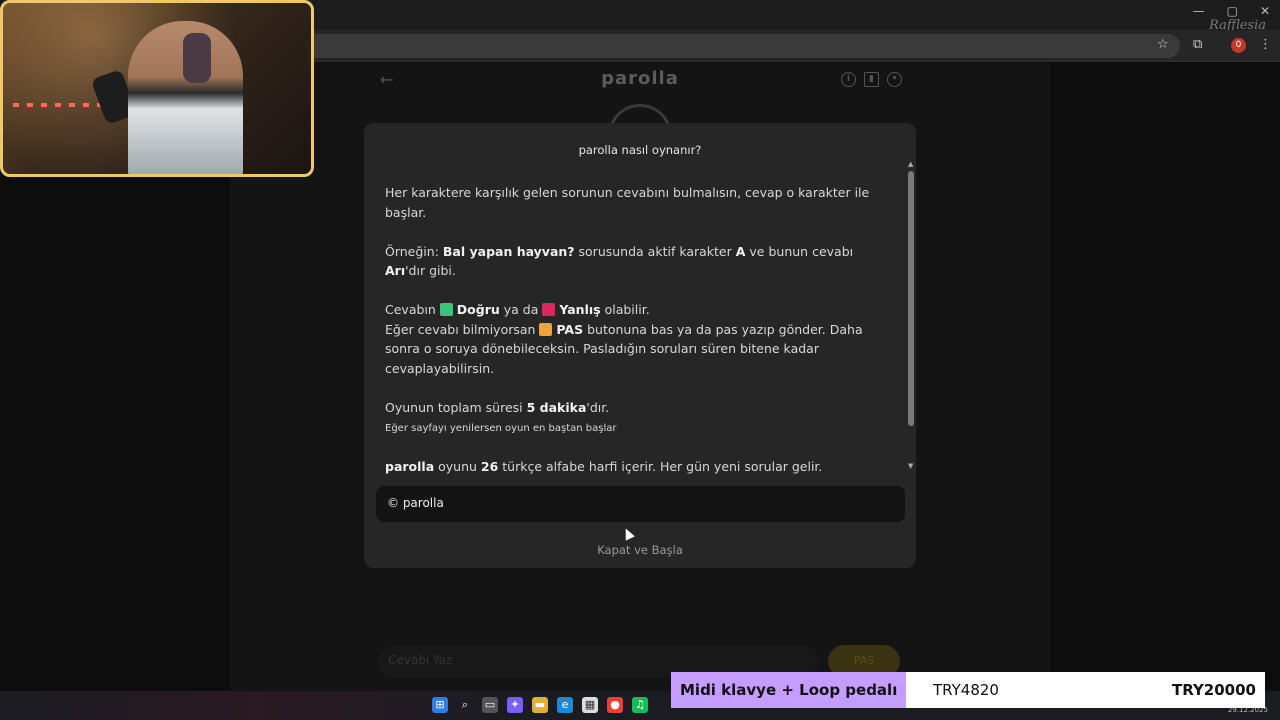 This screenshot has width=1280, height=720. What do you see at coordinates (640, 550) in the screenshot?
I see `close-and-start-button: Kapat ve Başla` at bounding box center [640, 550].